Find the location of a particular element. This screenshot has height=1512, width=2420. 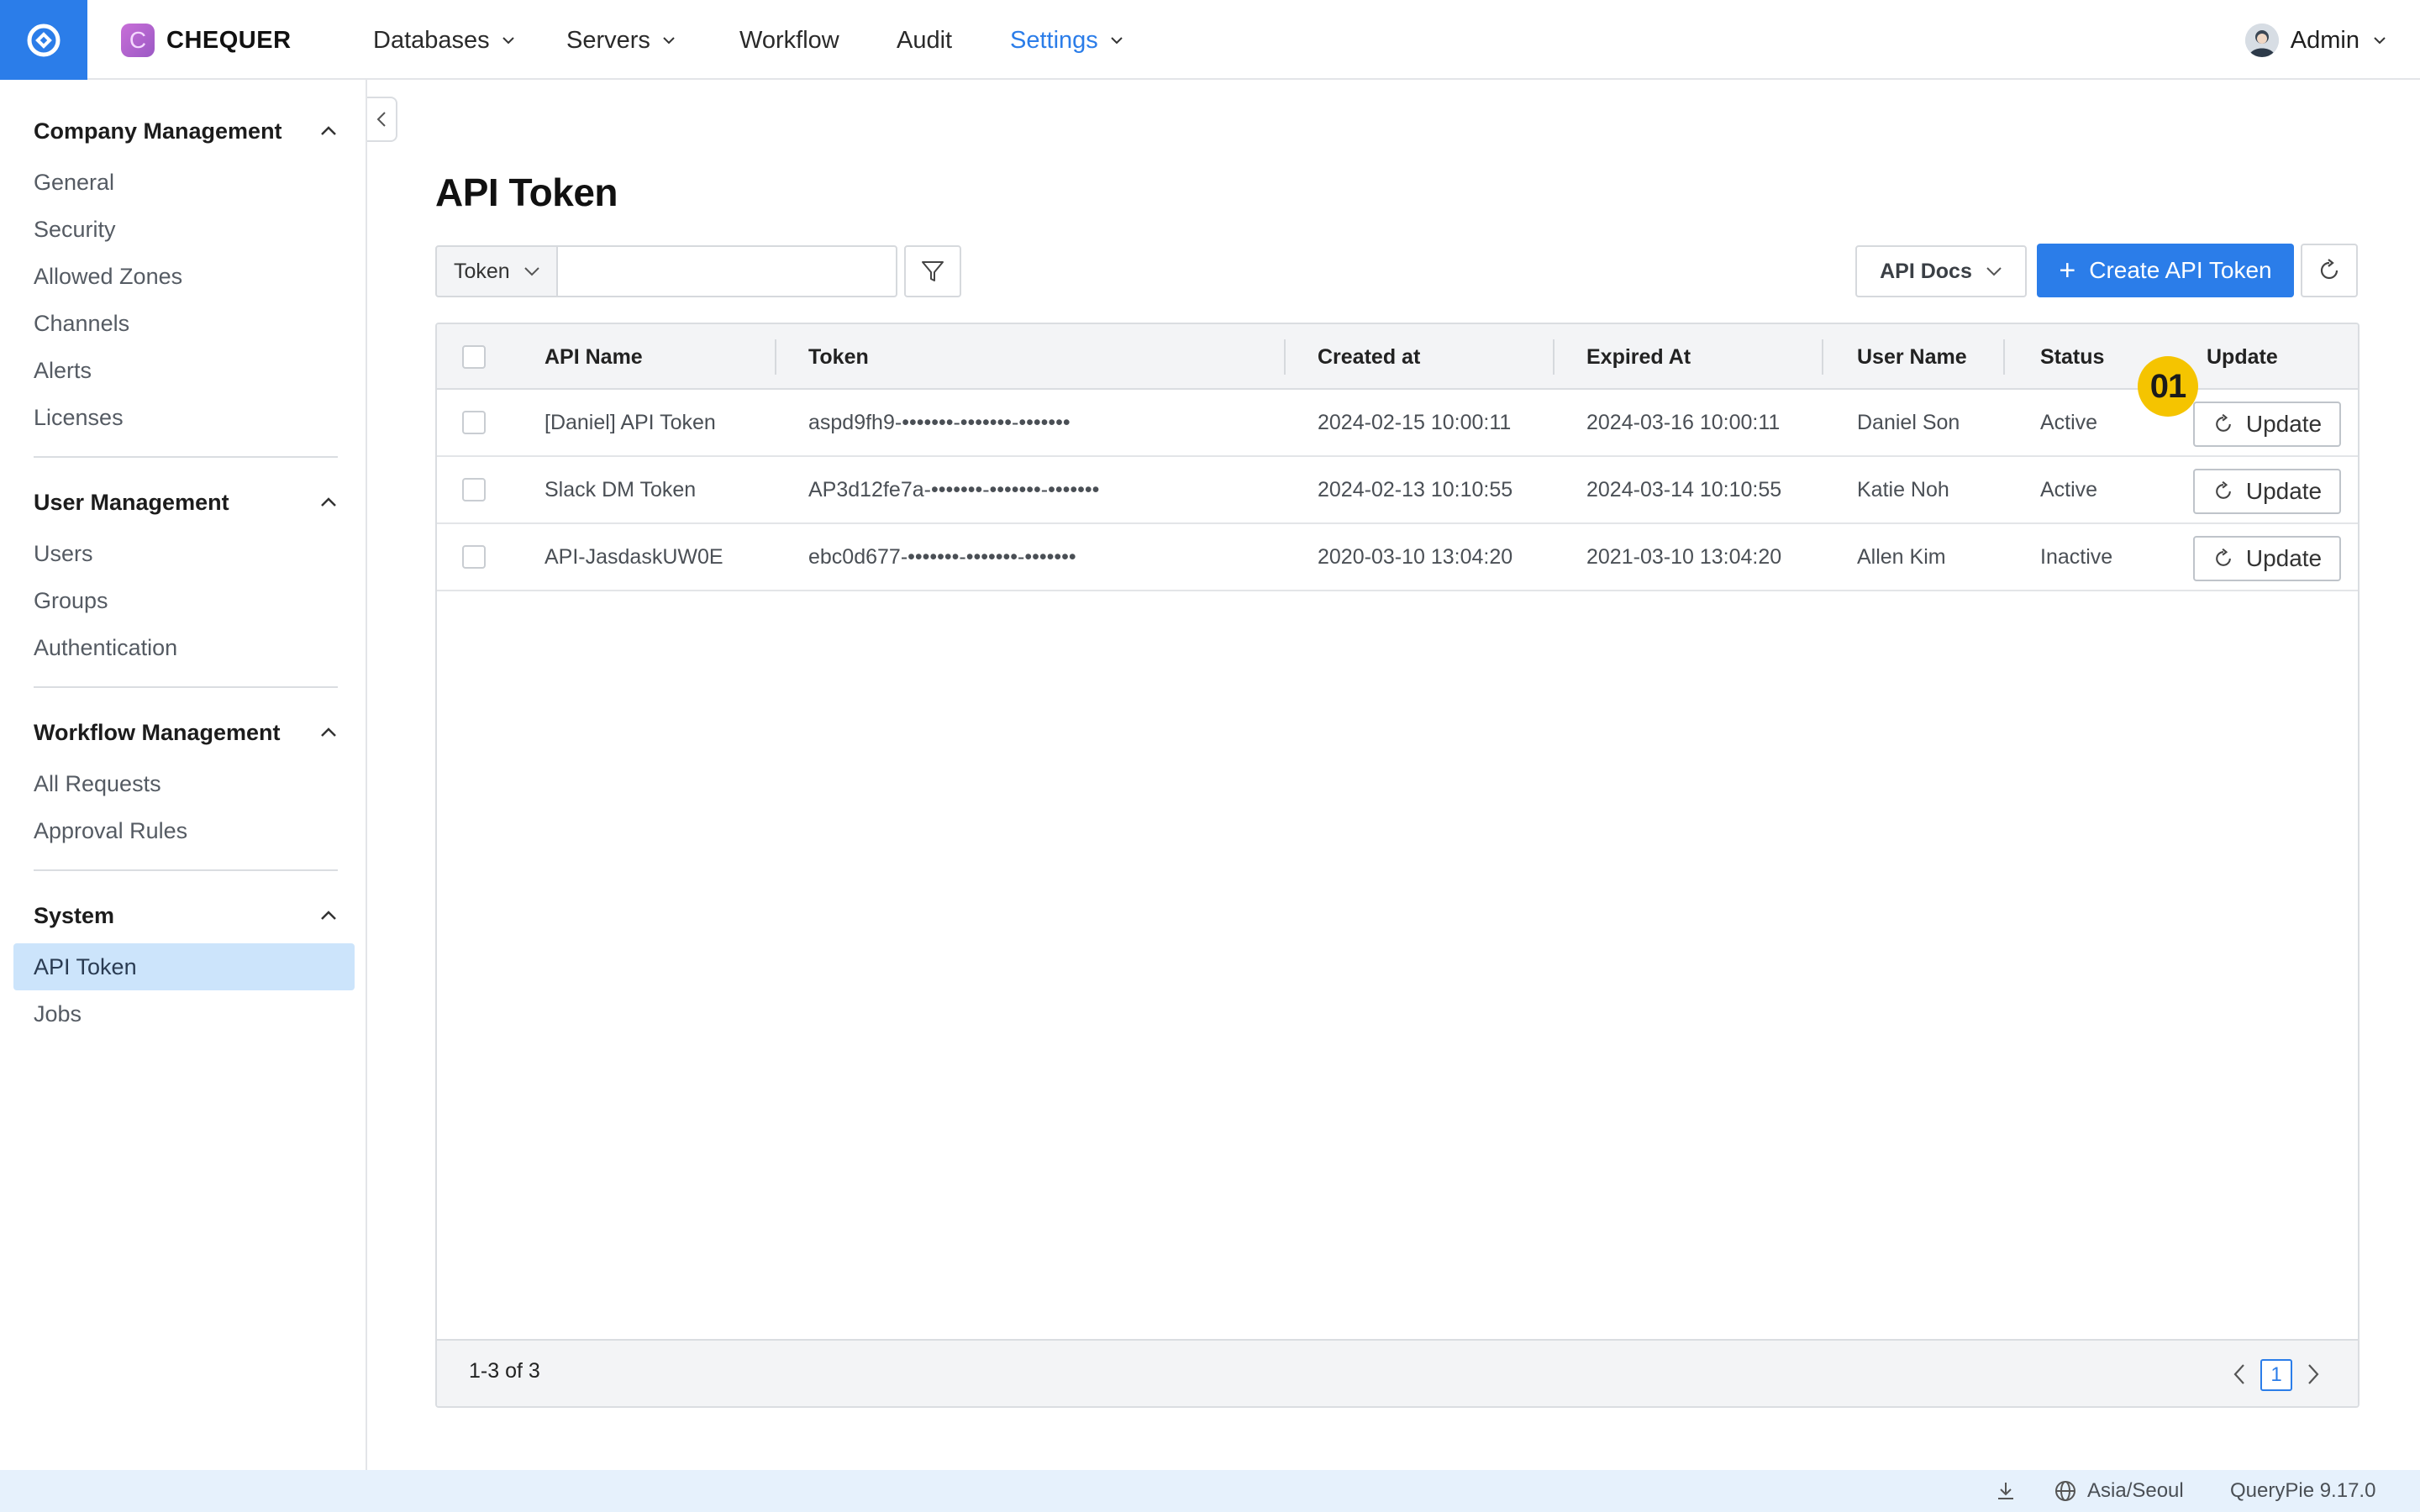

nav-servers: Servers is located at coordinates (621, 40).